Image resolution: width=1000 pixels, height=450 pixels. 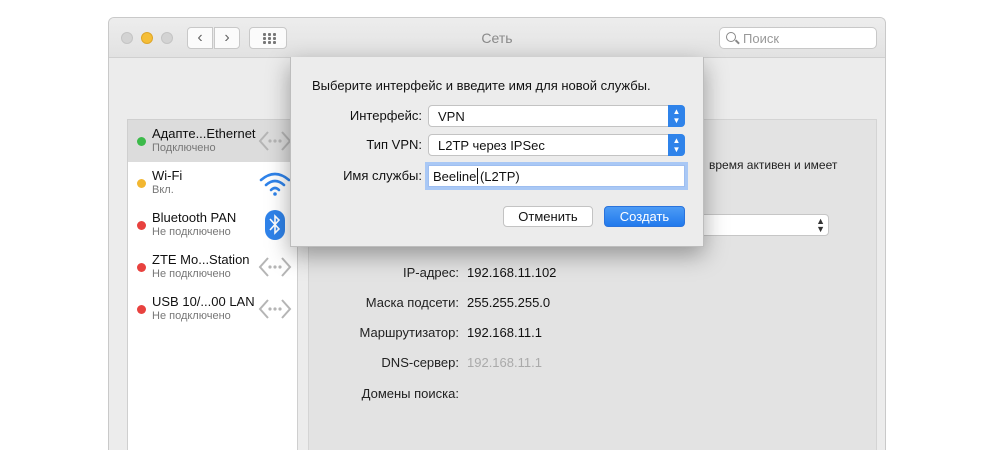 I want to click on info-label: Домены поиска:, so click(x=410, y=393).